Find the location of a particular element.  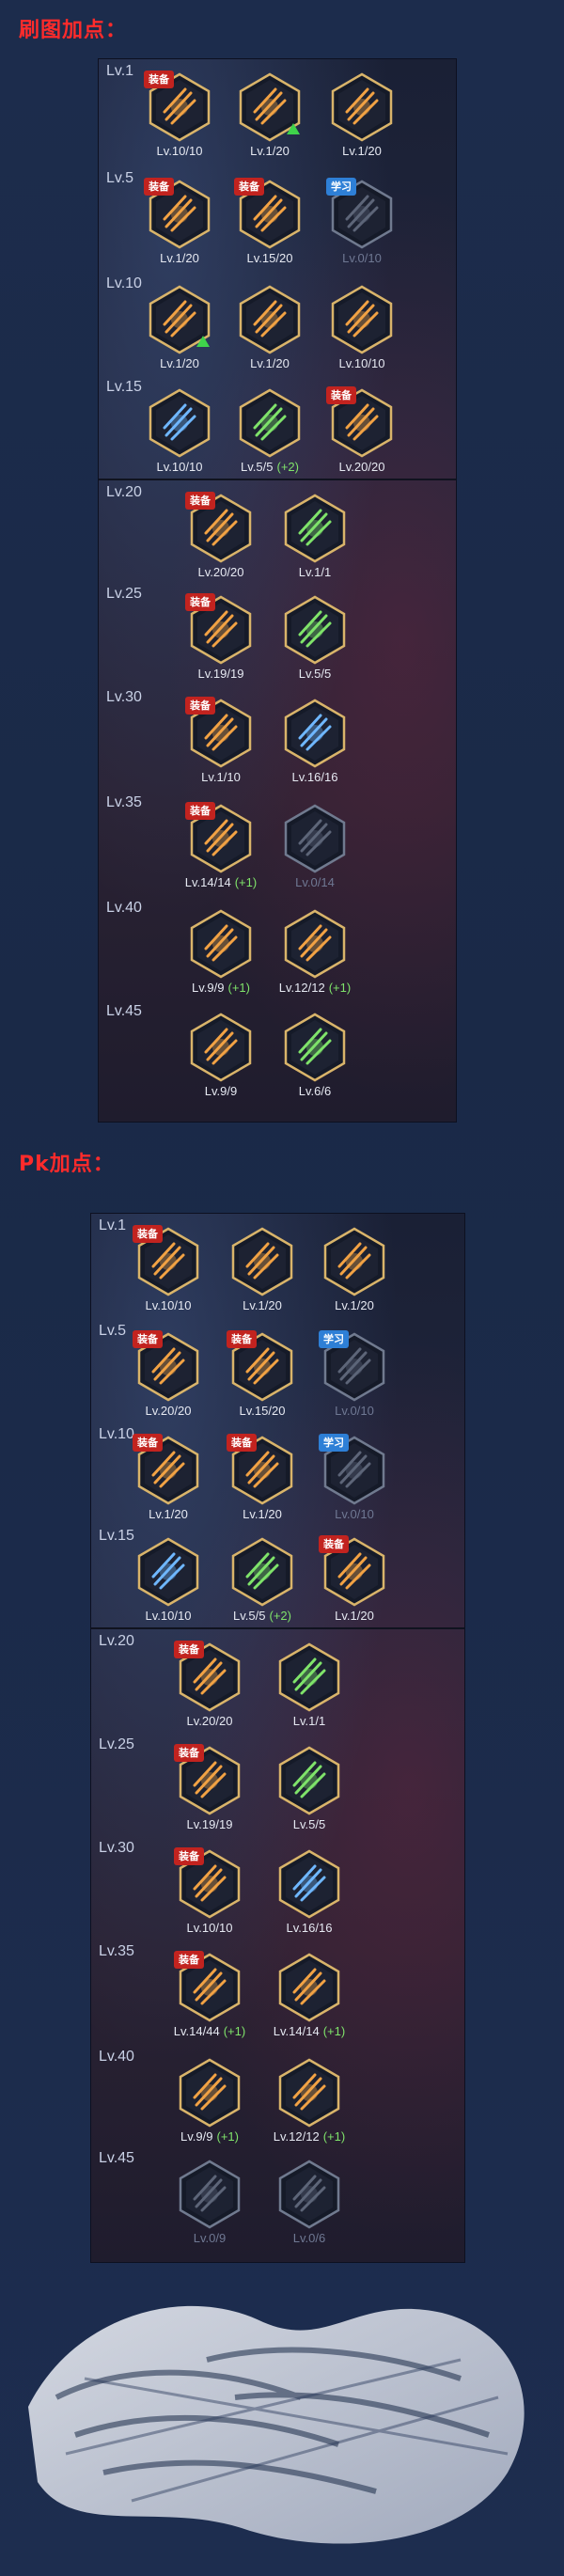

skill-level-text: Lv.9/9 is located at coordinates (220, 1091).